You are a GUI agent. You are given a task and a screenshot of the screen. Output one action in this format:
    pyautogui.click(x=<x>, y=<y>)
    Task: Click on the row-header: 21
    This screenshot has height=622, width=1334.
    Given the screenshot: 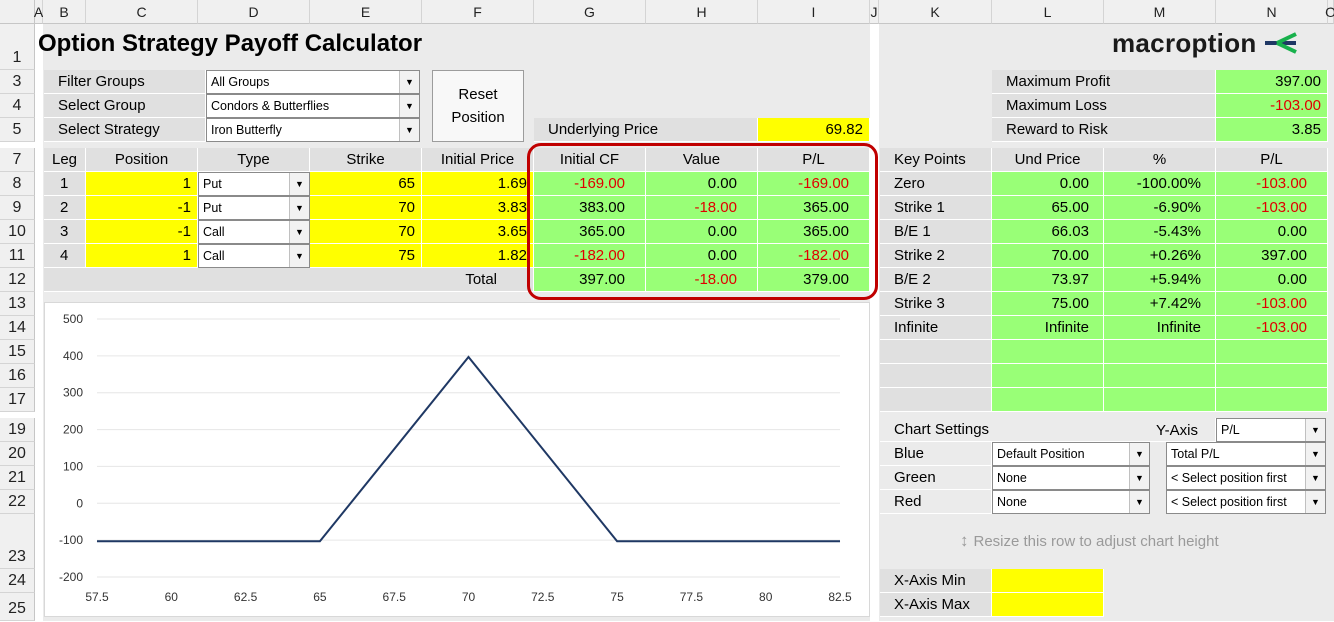 What is the action you would take?
    pyautogui.click(x=17, y=478)
    